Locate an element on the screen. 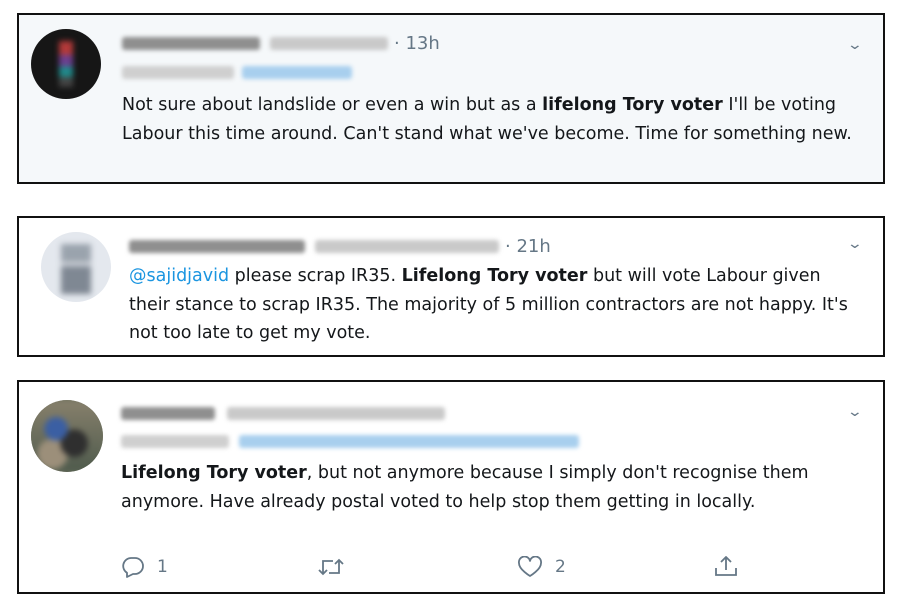 This screenshot has width=900, height=600. tweet-header is located at coordinates (283, 413).